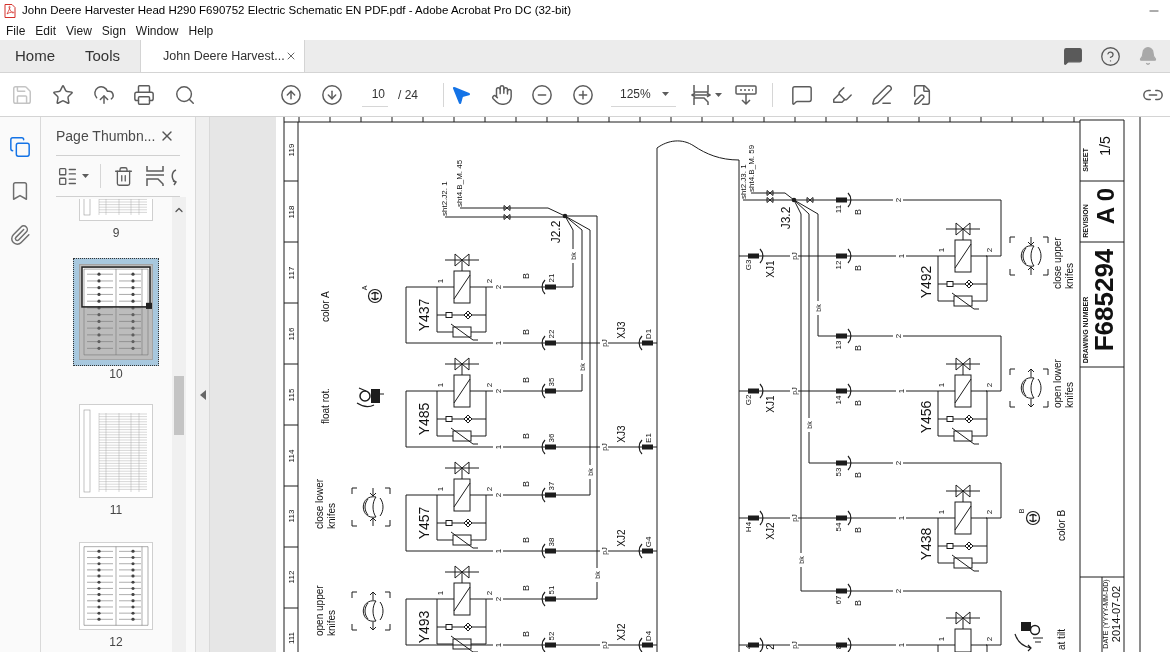 This screenshot has width=1170, height=652. Describe the element at coordinates (444, 198) in the screenshot. I see `sheet-reference: sht2.J2. 1` at that location.